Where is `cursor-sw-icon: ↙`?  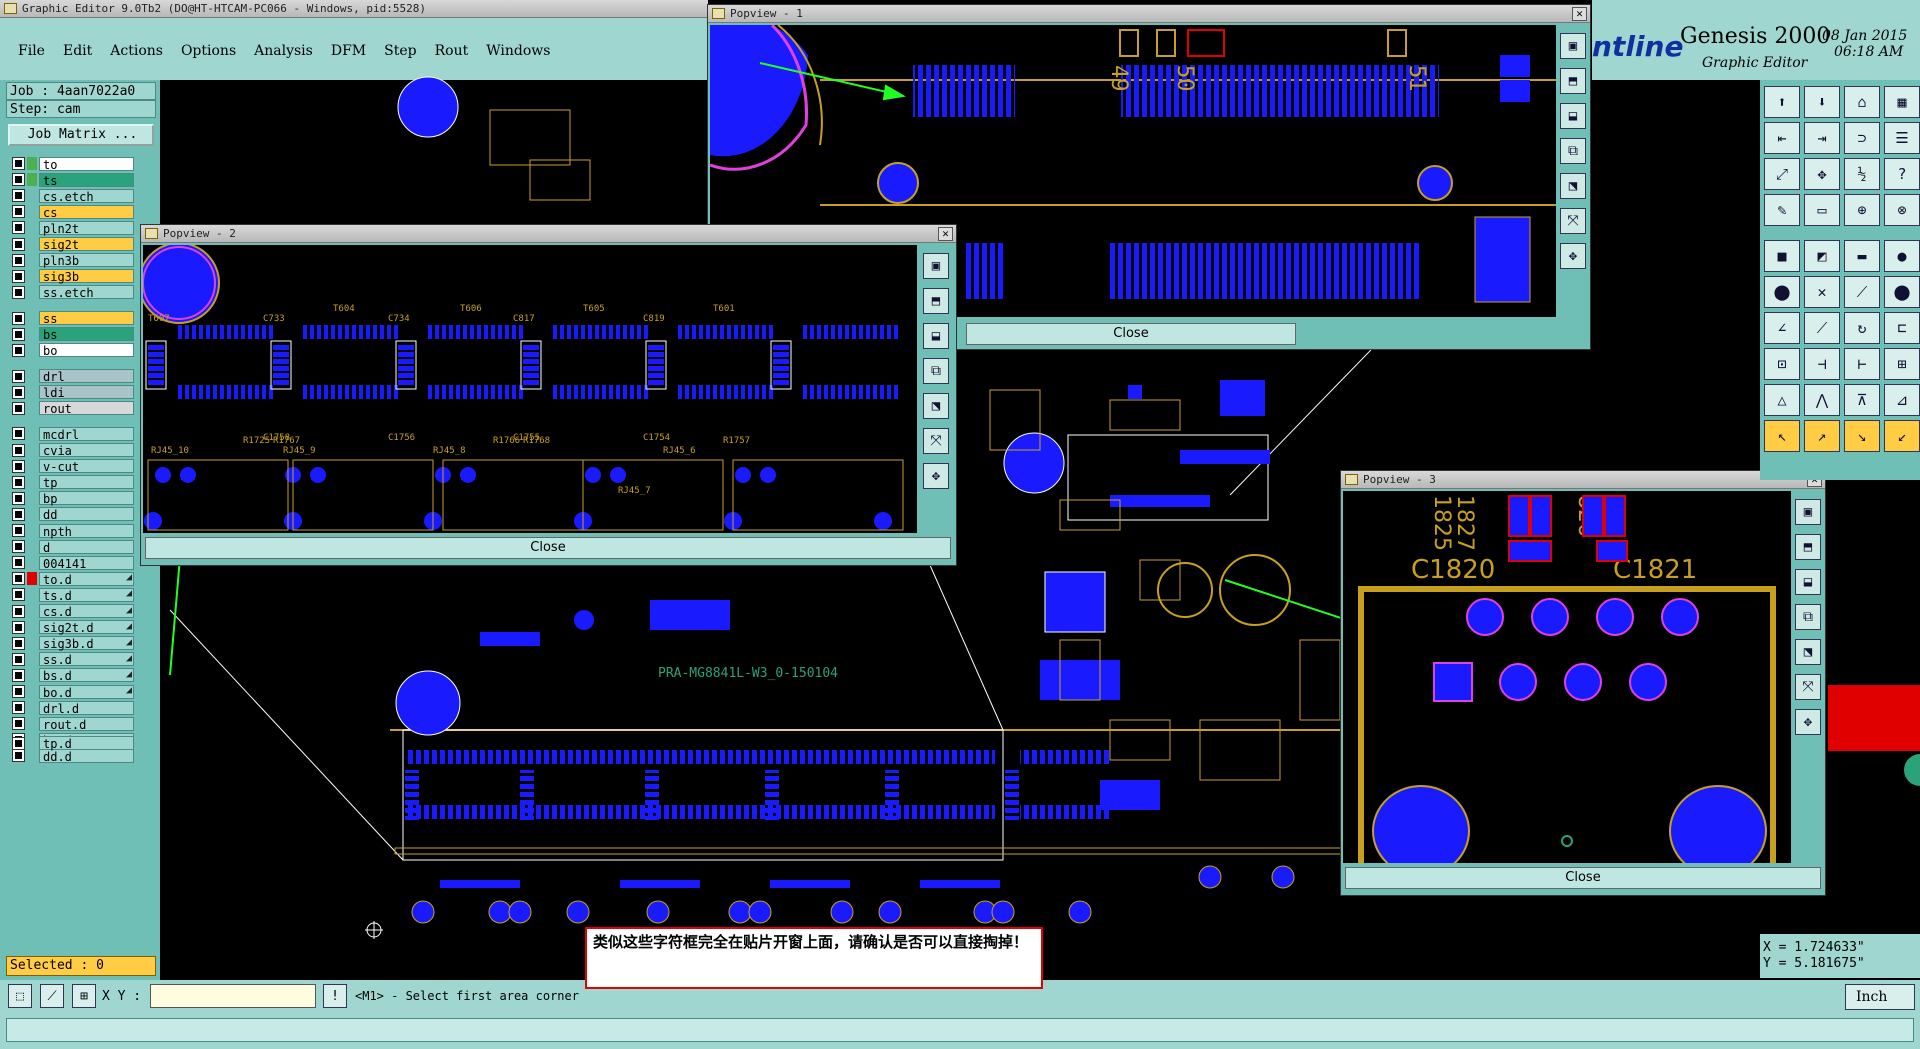
cursor-sw-icon: ↙ is located at coordinates (1902, 436).